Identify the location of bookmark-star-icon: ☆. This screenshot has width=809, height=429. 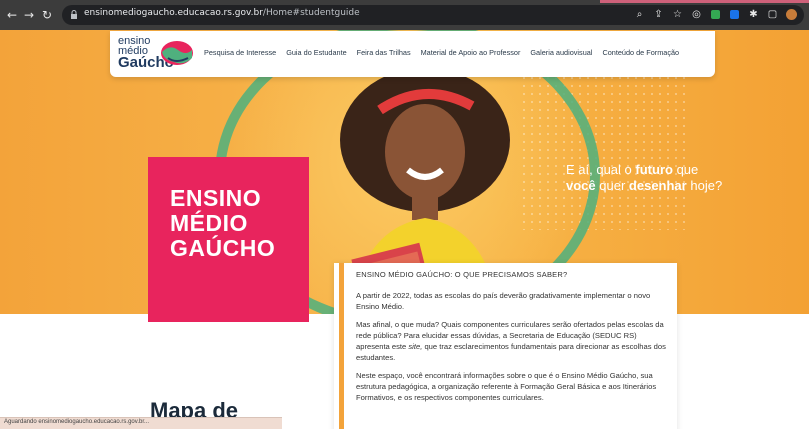
(677, 14).